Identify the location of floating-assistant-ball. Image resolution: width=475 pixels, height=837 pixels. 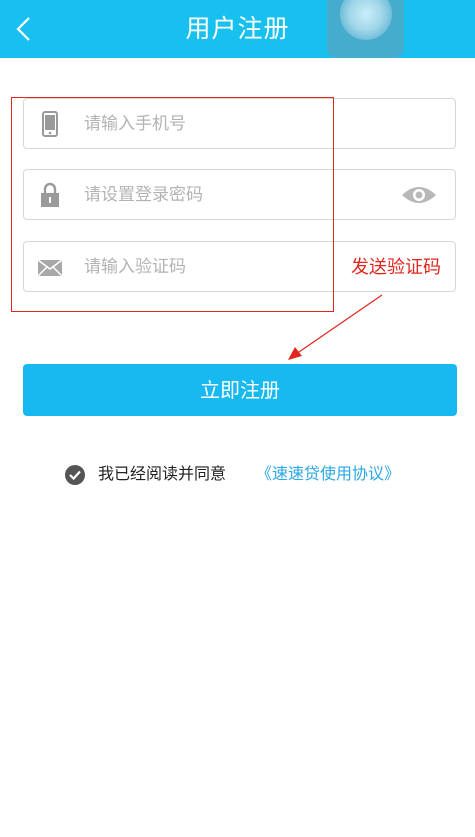
(365, 29).